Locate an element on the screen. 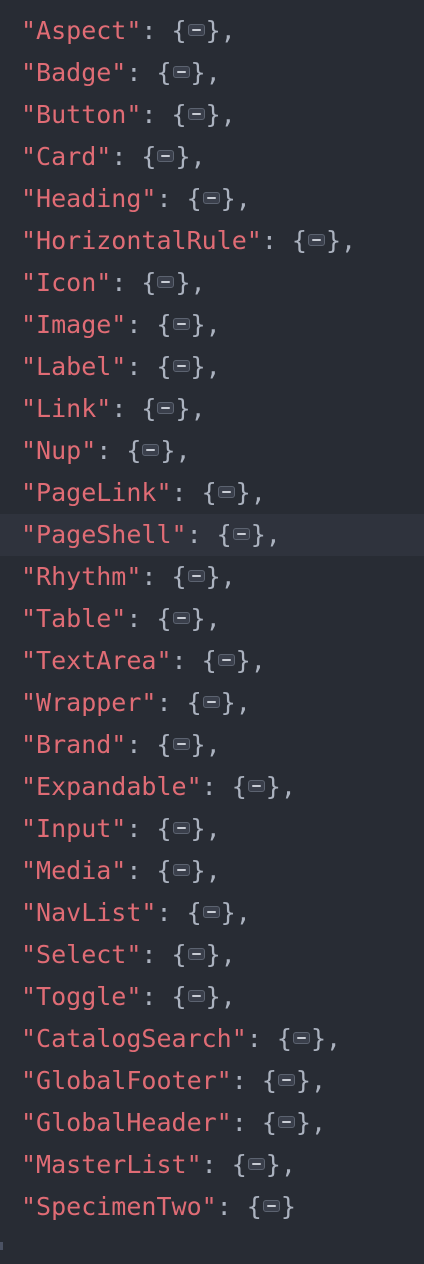  code-line: "GlobalFooter": {}, is located at coordinates (212, 1081).